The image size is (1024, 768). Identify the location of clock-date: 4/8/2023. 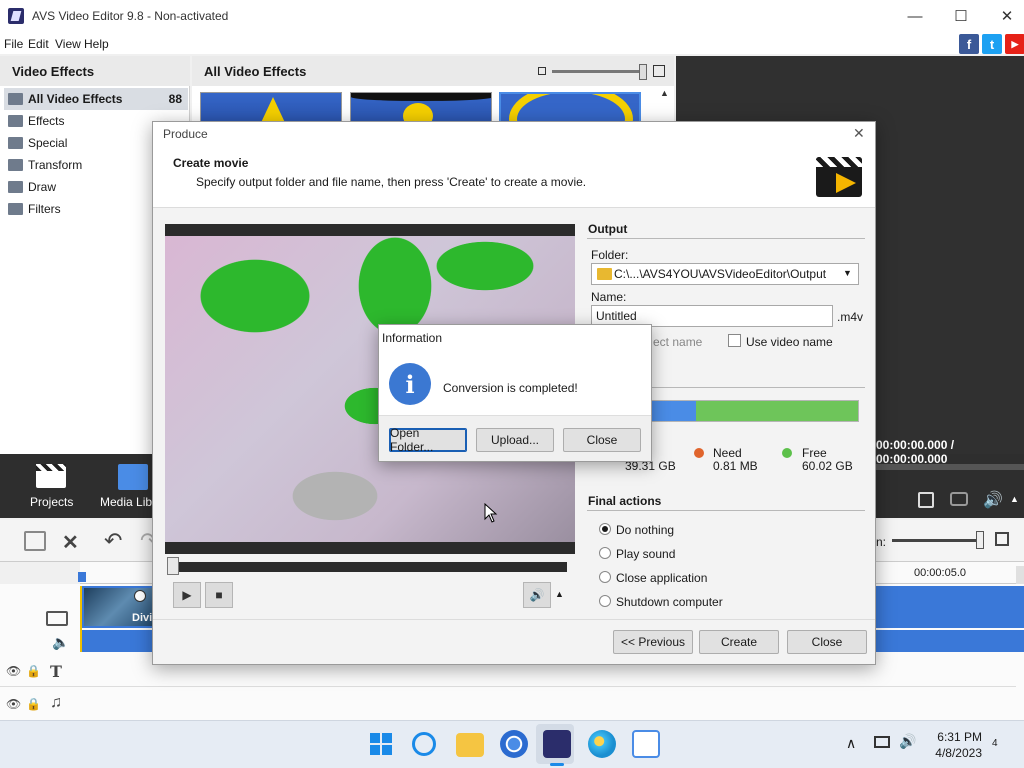
(956, 753).